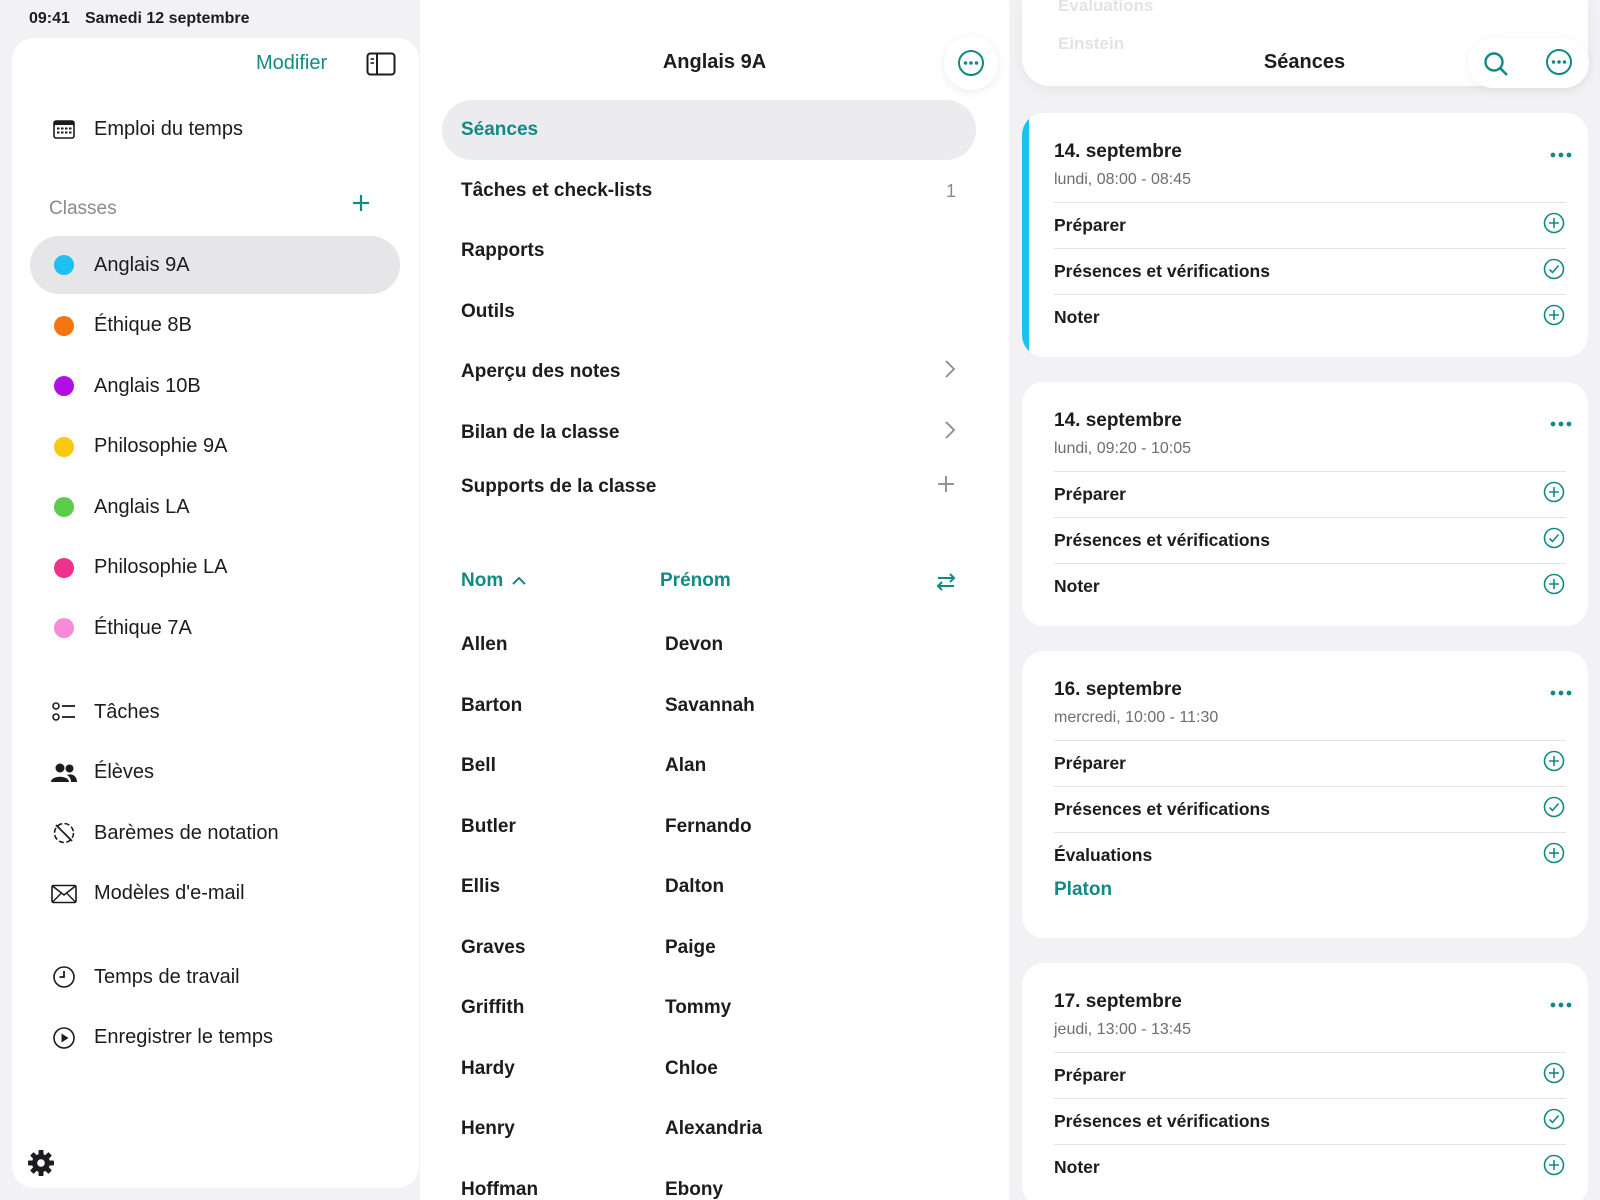  What do you see at coordinates (1122, 1029) in the screenshot?
I see `session-time: jeudi, 13:00 - 13:45` at bounding box center [1122, 1029].